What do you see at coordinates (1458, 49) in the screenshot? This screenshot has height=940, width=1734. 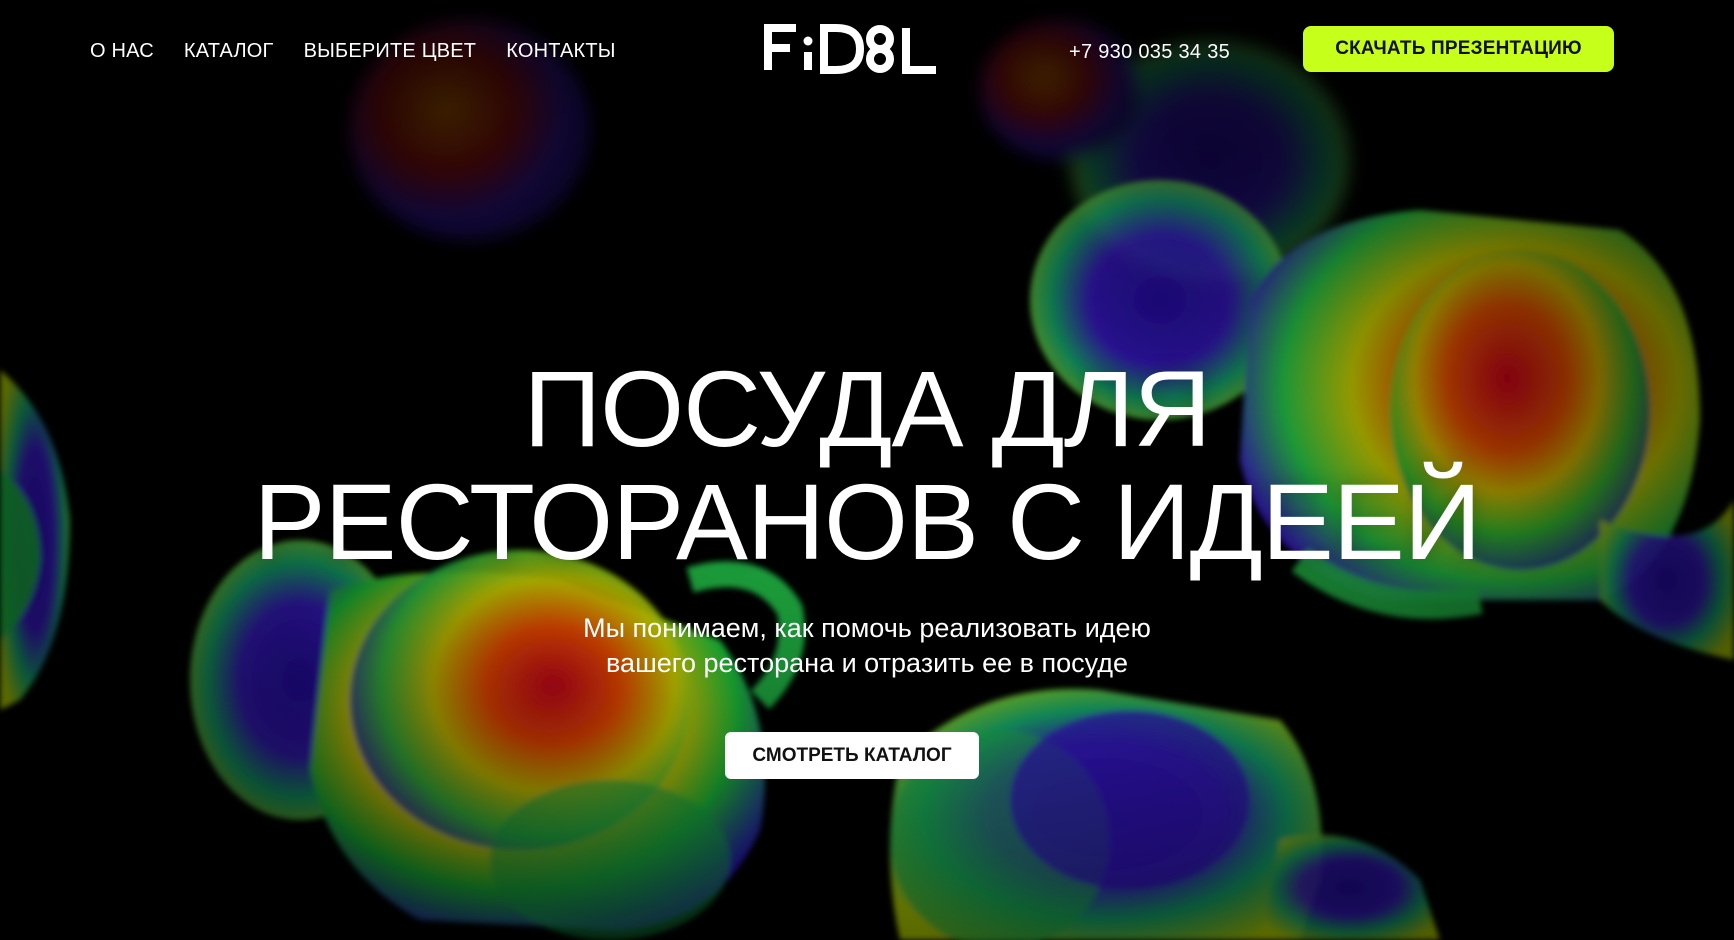 I see `download-presentation-button: СКАЧАТЬ ПРЕЗЕНТАЦИЮ` at bounding box center [1458, 49].